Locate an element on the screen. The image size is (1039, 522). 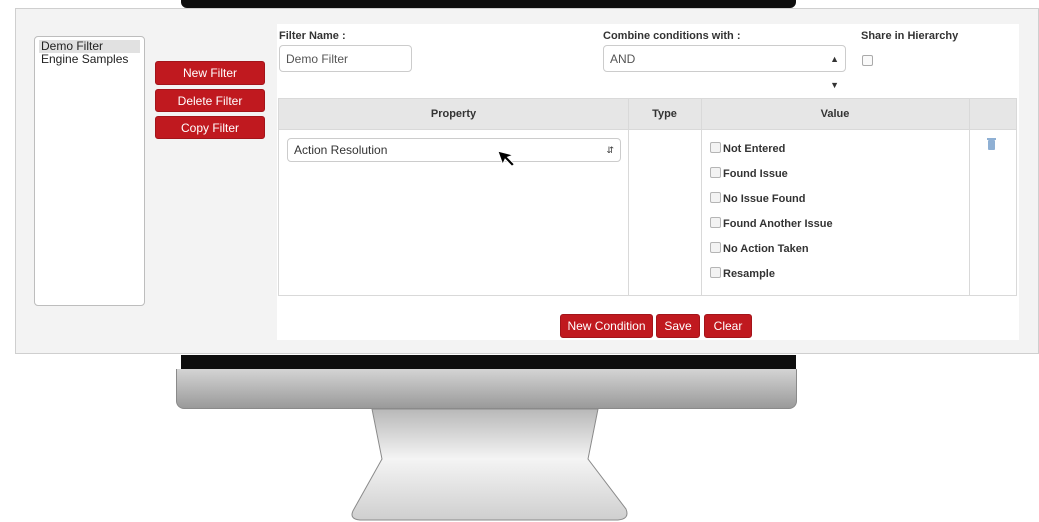
monitor-bezel-bottom is located at coordinates (488, 362).